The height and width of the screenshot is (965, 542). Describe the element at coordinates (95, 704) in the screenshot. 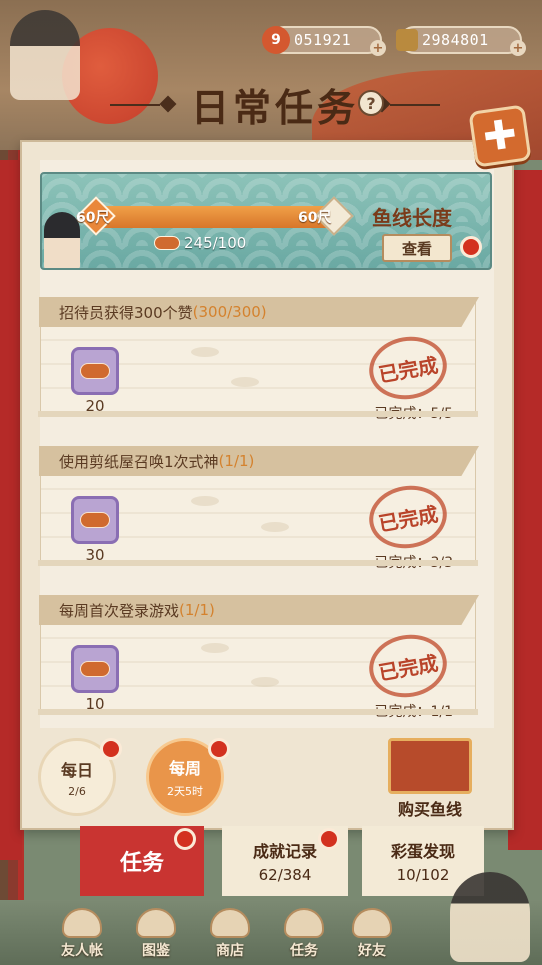

I see `reward-amount: 10` at that location.